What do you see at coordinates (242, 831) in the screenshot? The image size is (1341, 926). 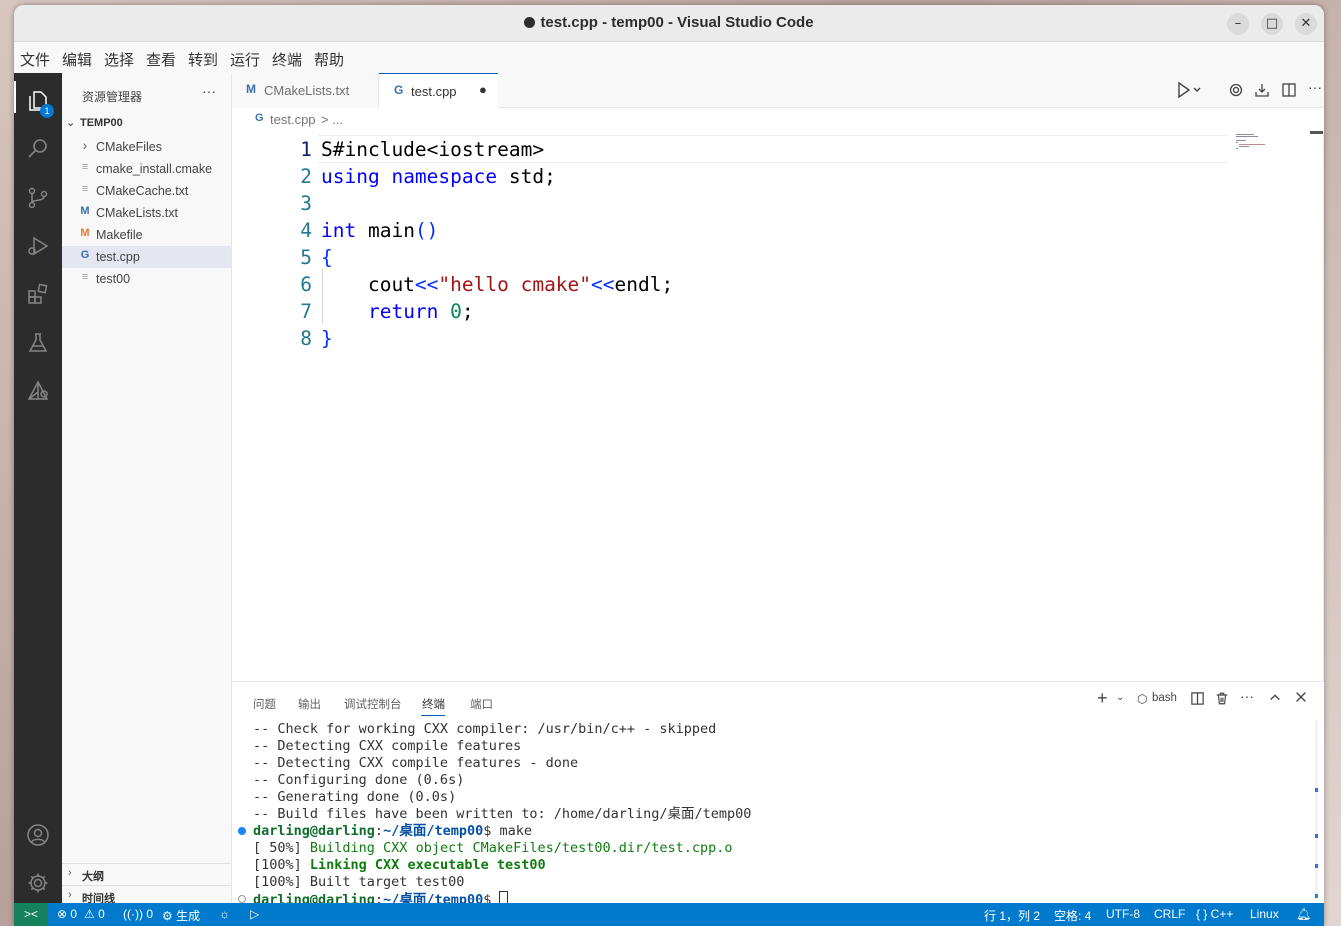 I see `command-success-dot-icon` at bounding box center [242, 831].